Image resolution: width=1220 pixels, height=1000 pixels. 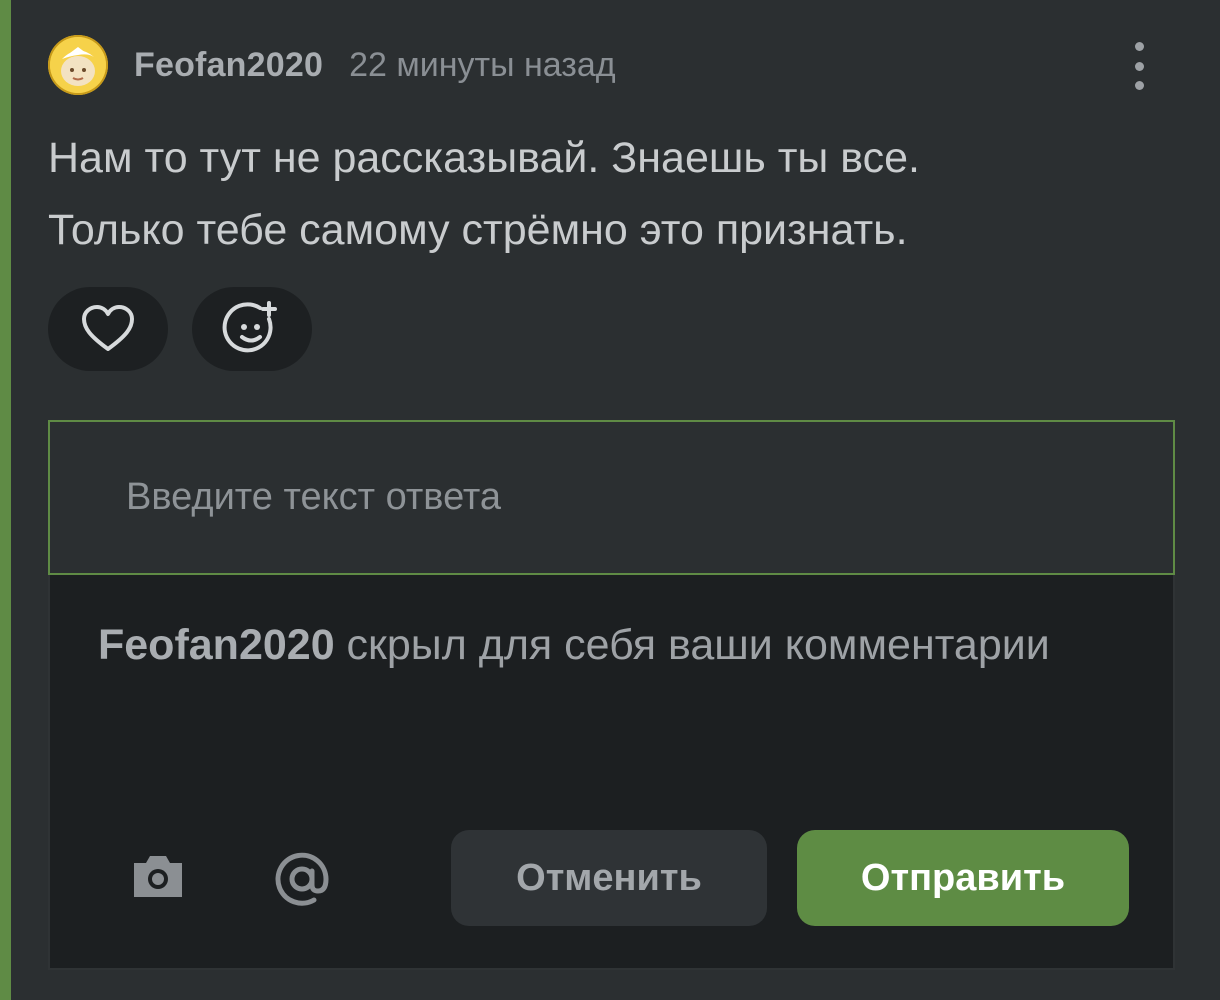 I want to click on comment-text-line: Только тебе самому стрёмно это признать., so click(x=478, y=230).